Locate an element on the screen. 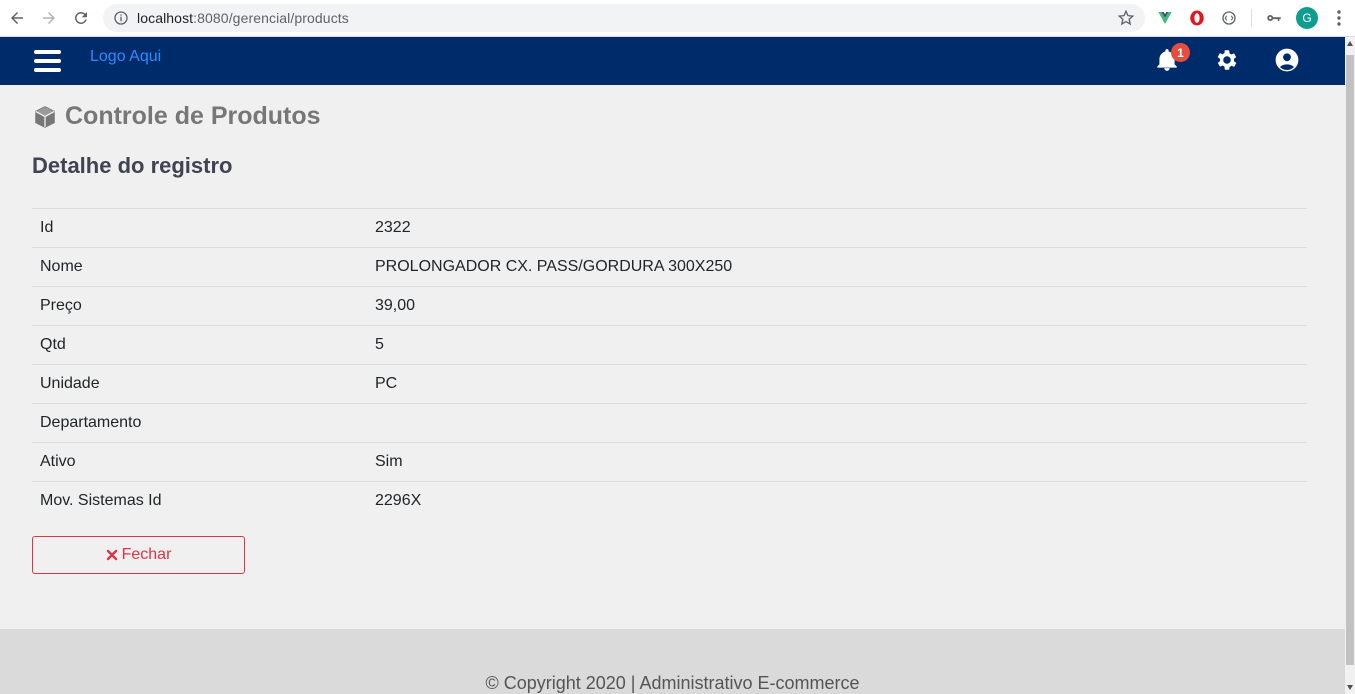 The image size is (1355, 694). logo-link: Logo Aqui is located at coordinates (125, 57).